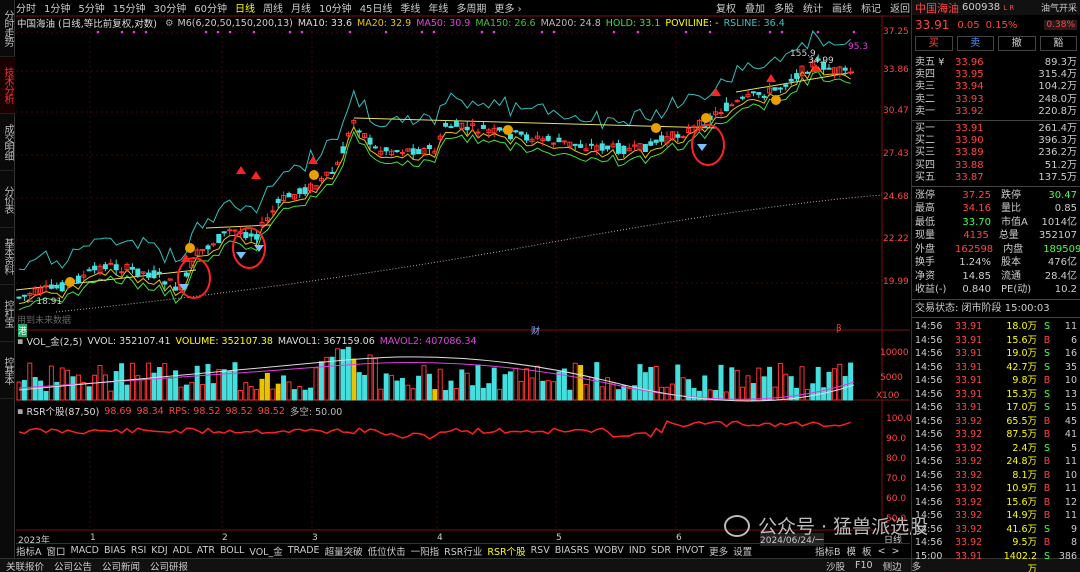 This screenshot has height=572, width=1080. What do you see at coordinates (996, 543) in the screenshot?
I see `tick-row: 14:56 33.92 9.5万 B 8` at bounding box center [996, 543].